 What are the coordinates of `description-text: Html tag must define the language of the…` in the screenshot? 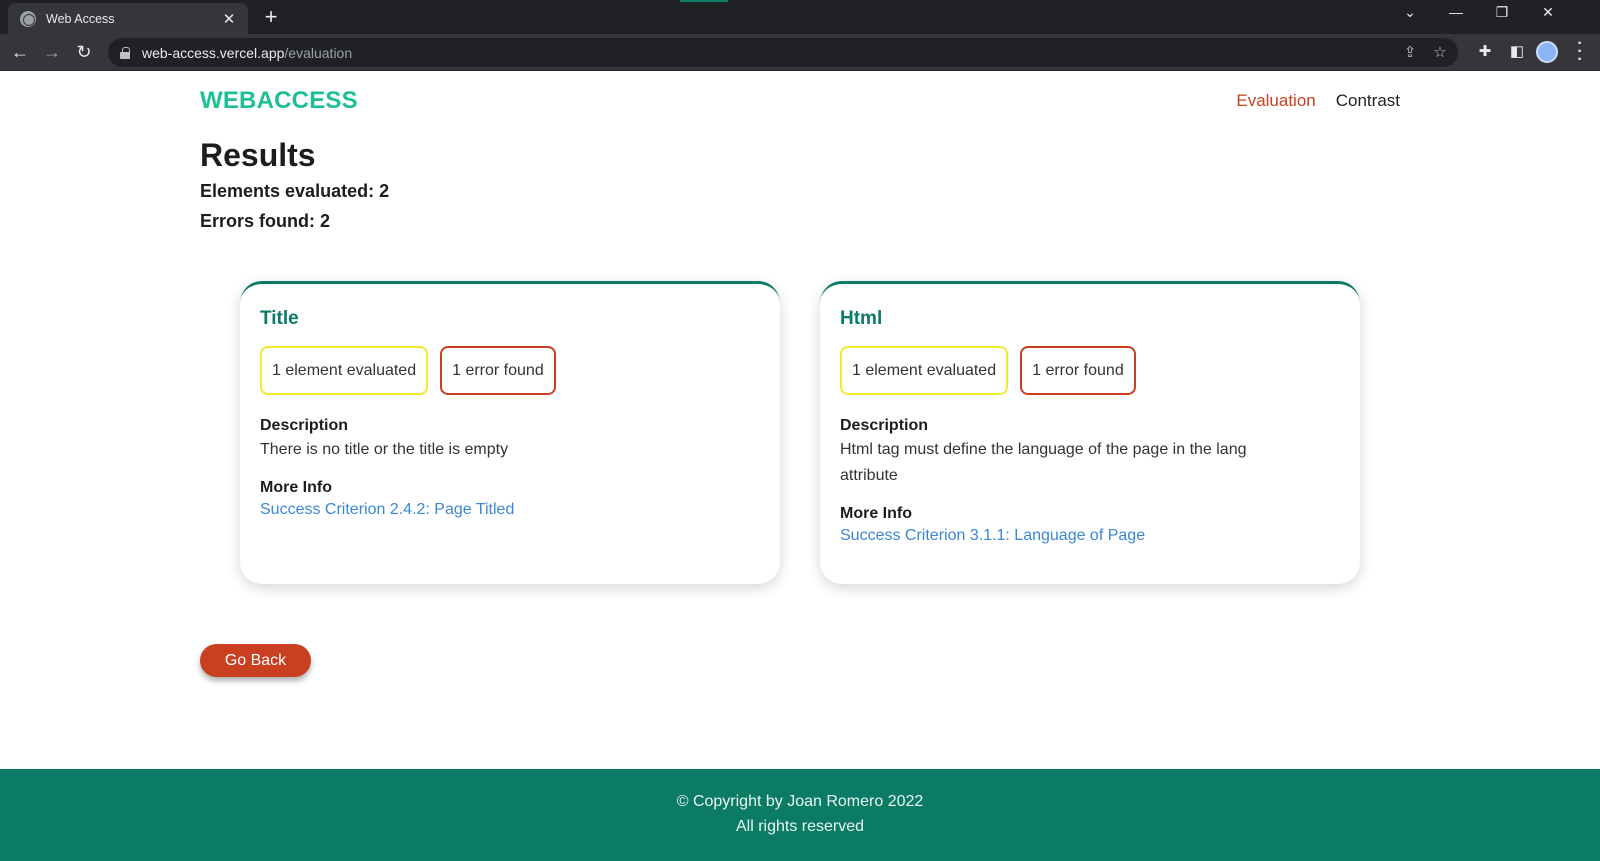 It's located at (1043, 462).